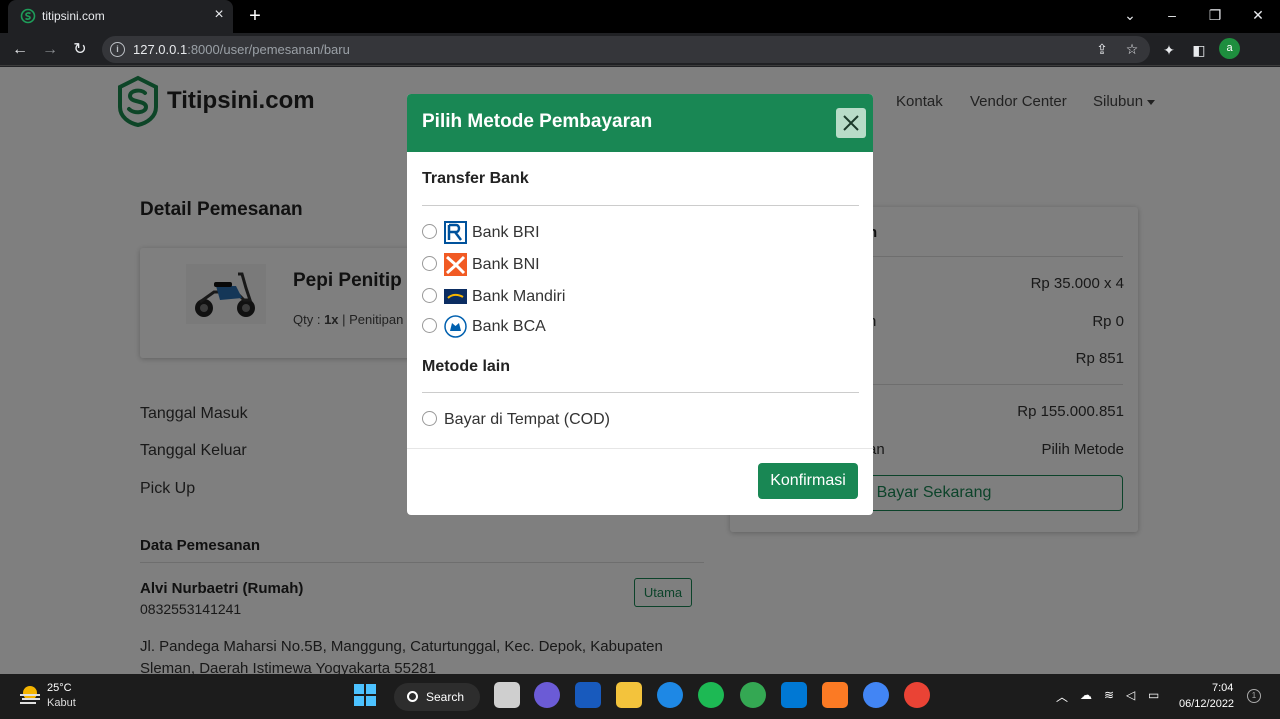 This screenshot has width=1280, height=719. Describe the element at coordinates (412, 696) in the screenshot. I see `search-icon` at that location.